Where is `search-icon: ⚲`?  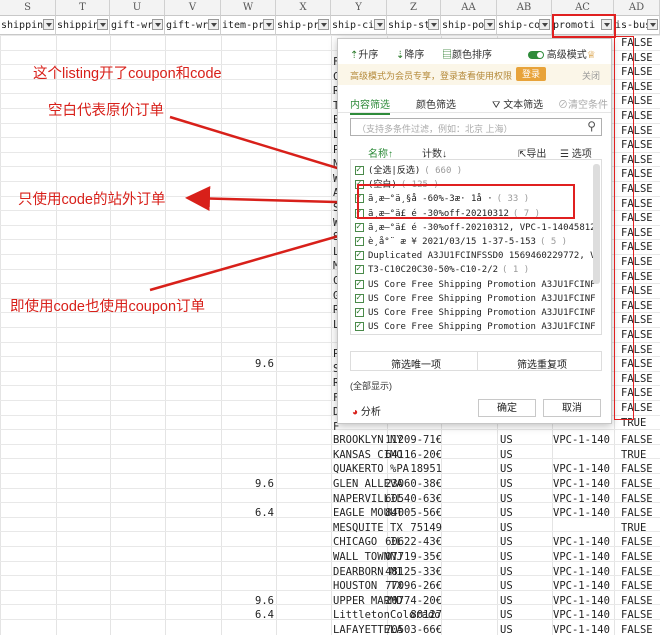
search-icon: ⚲ is located at coordinates (591, 126).